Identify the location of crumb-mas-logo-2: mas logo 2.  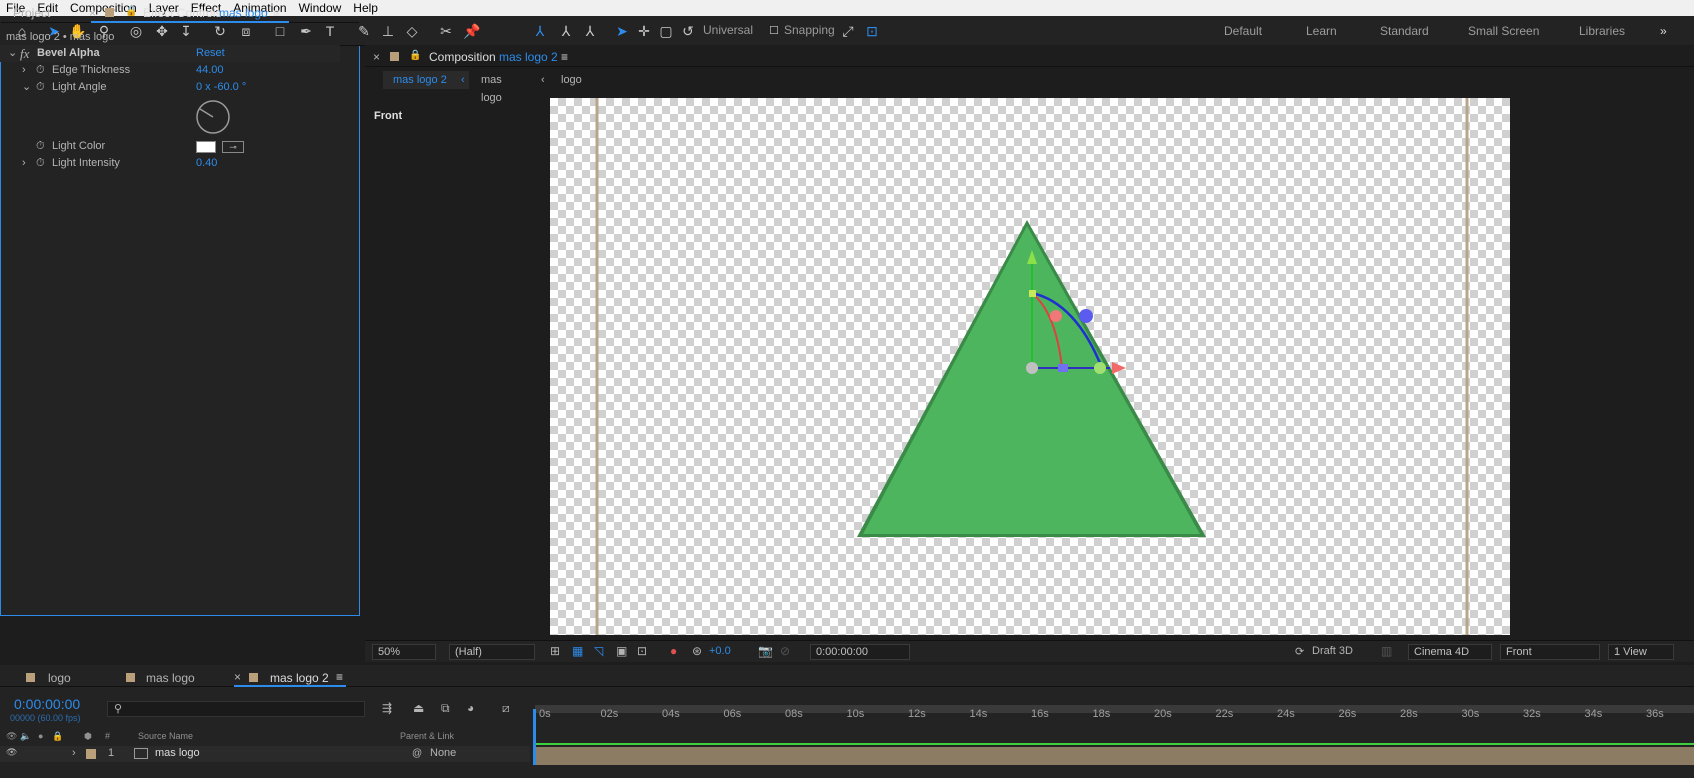
(426, 80).